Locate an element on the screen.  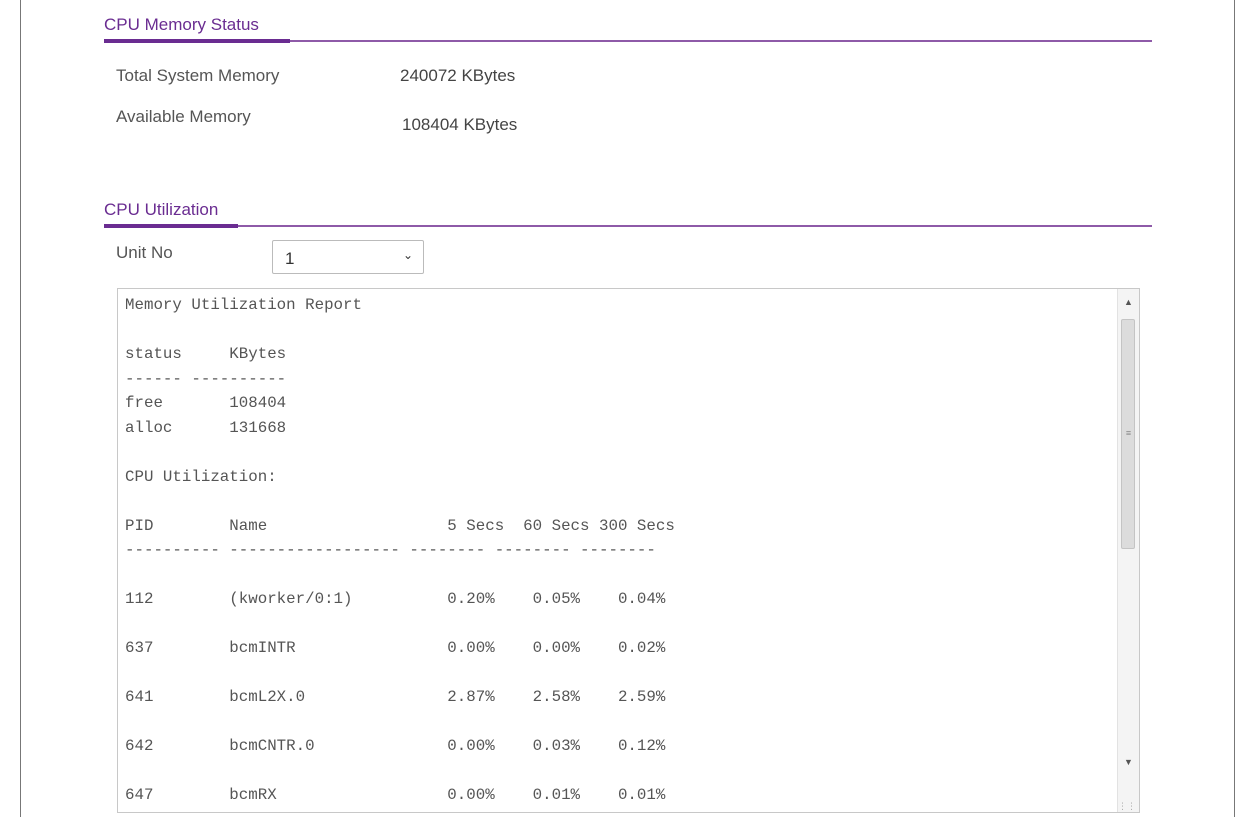
unit-no-select: 1 ⌄ is located at coordinates (348, 257).